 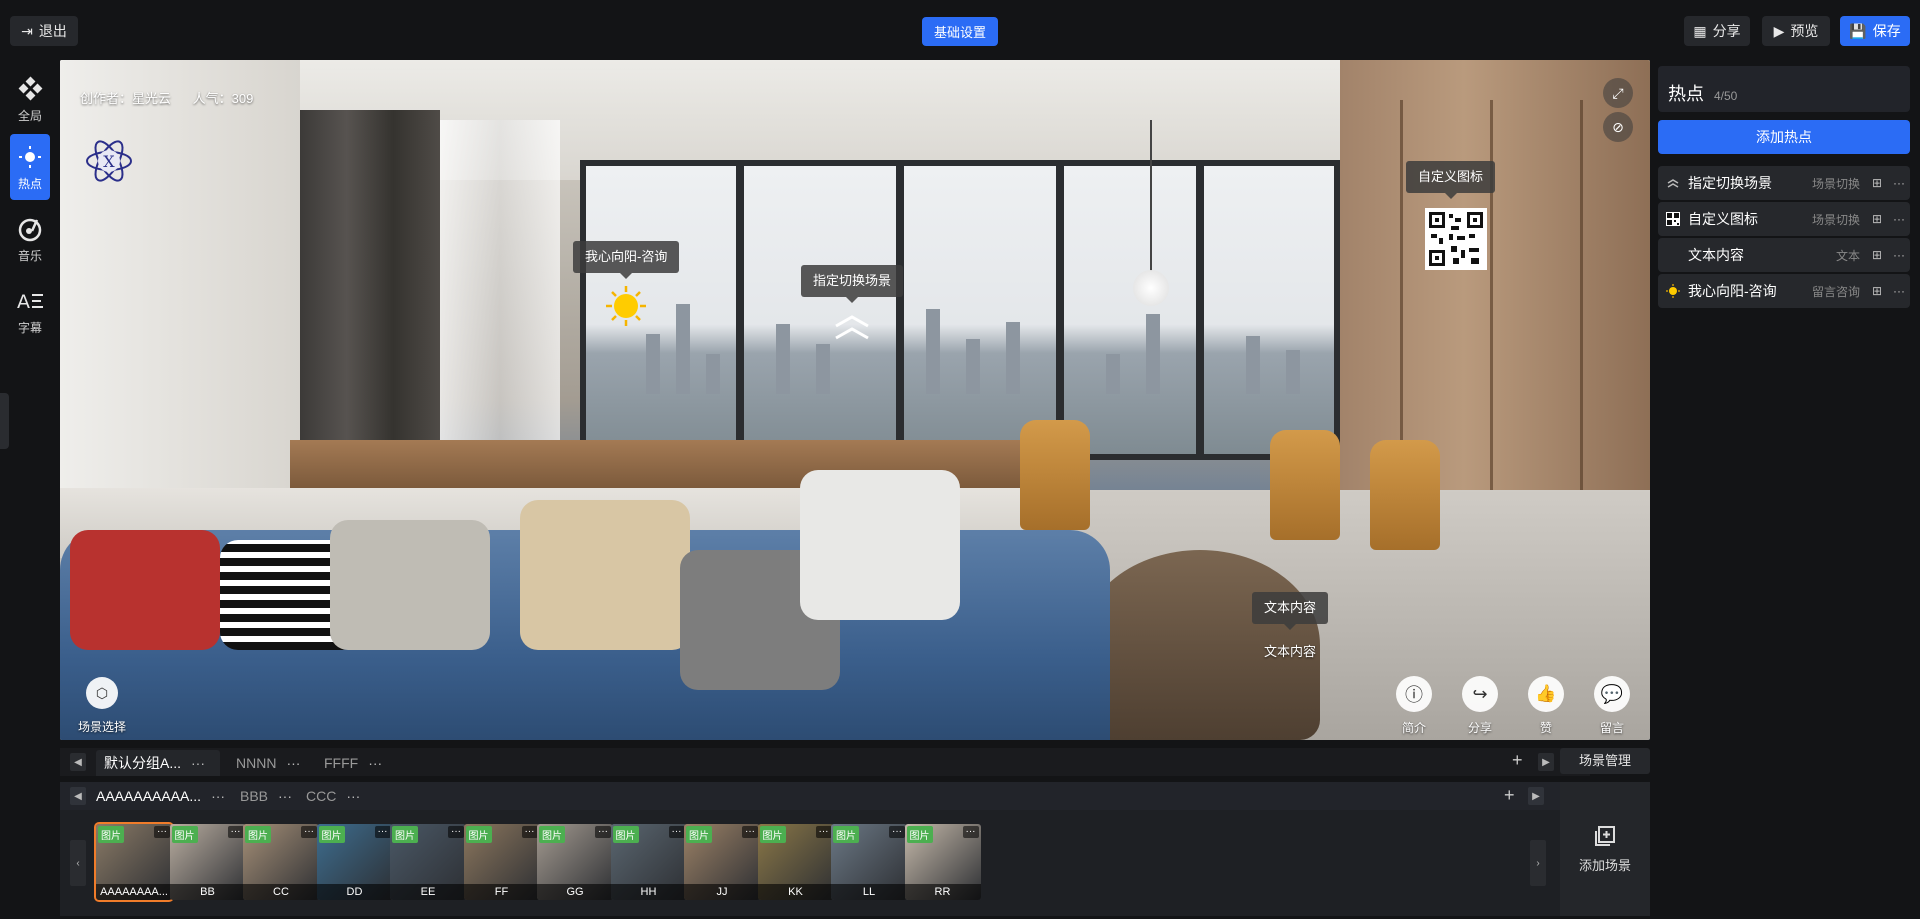 What do you see at coordinates (30, 311) in the screenshot?
I see `nav-subtitle: A 字幕` at bounding box center [30, 311].